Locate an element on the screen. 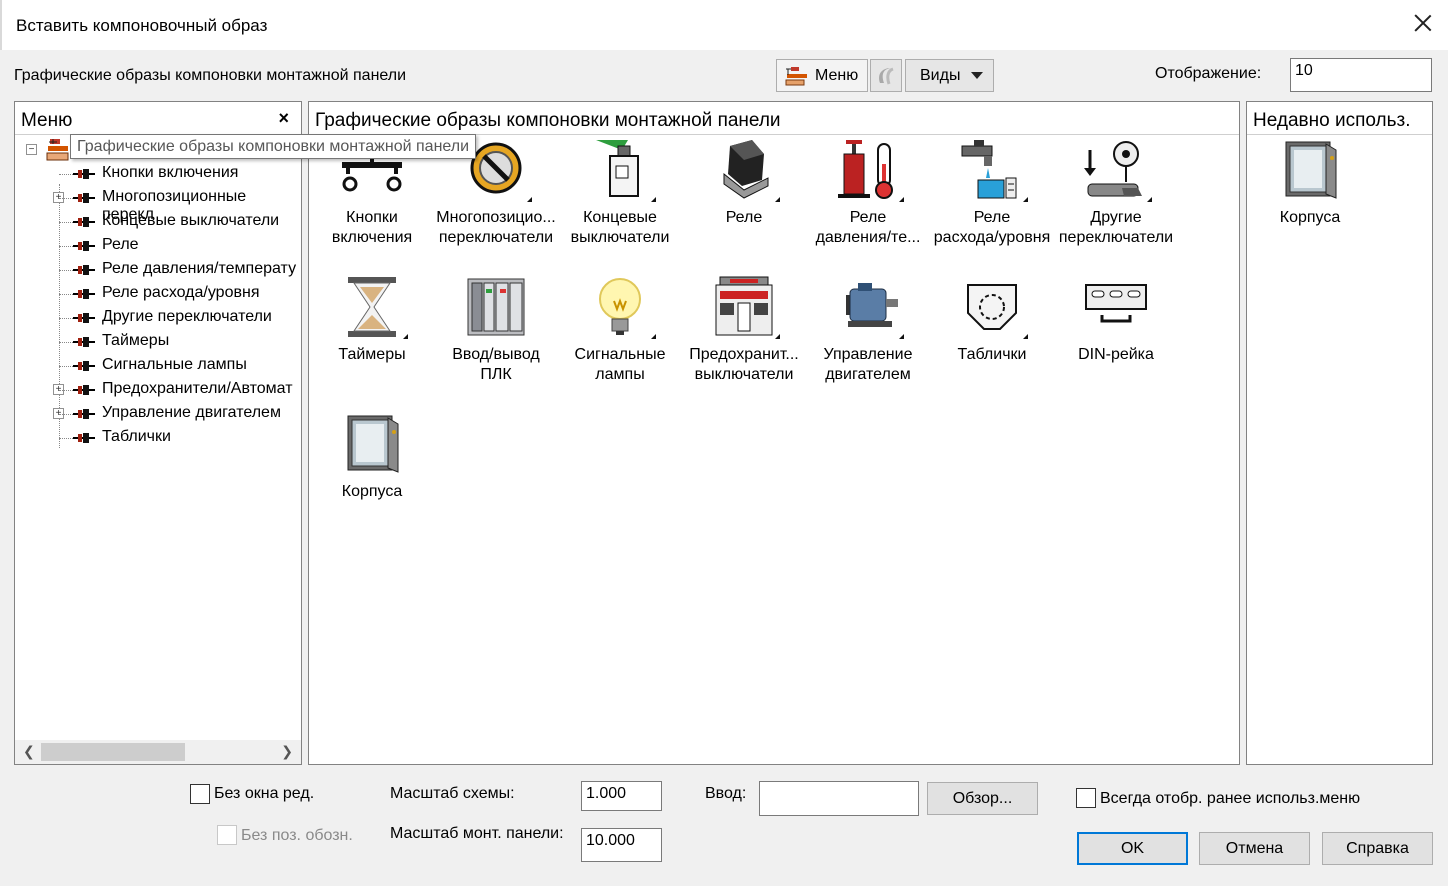 The height and width of the screenshot is (886, 1448). tile-label: Корпуса is located at coordinates (372, 491).